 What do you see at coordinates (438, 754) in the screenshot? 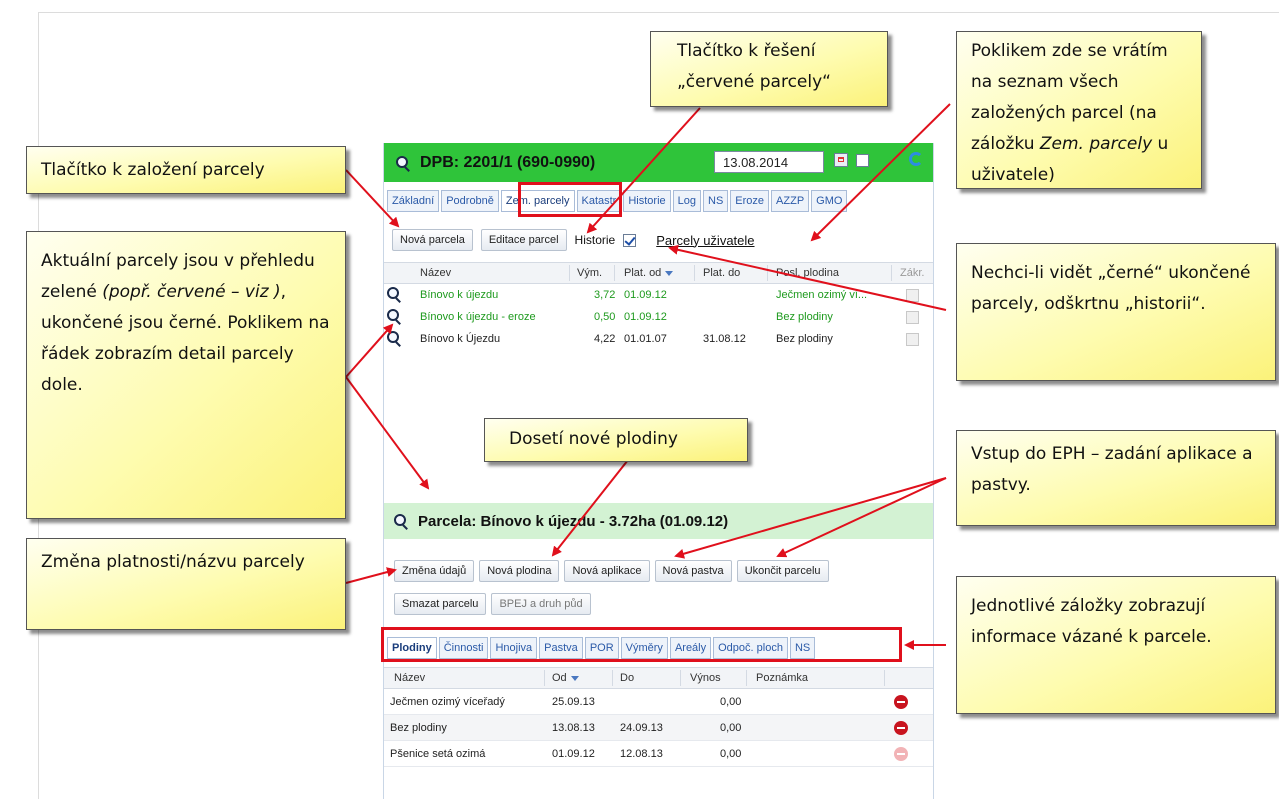
I see `crop-name: Pšenice setá ozimá` at bounding box center [438, 754].